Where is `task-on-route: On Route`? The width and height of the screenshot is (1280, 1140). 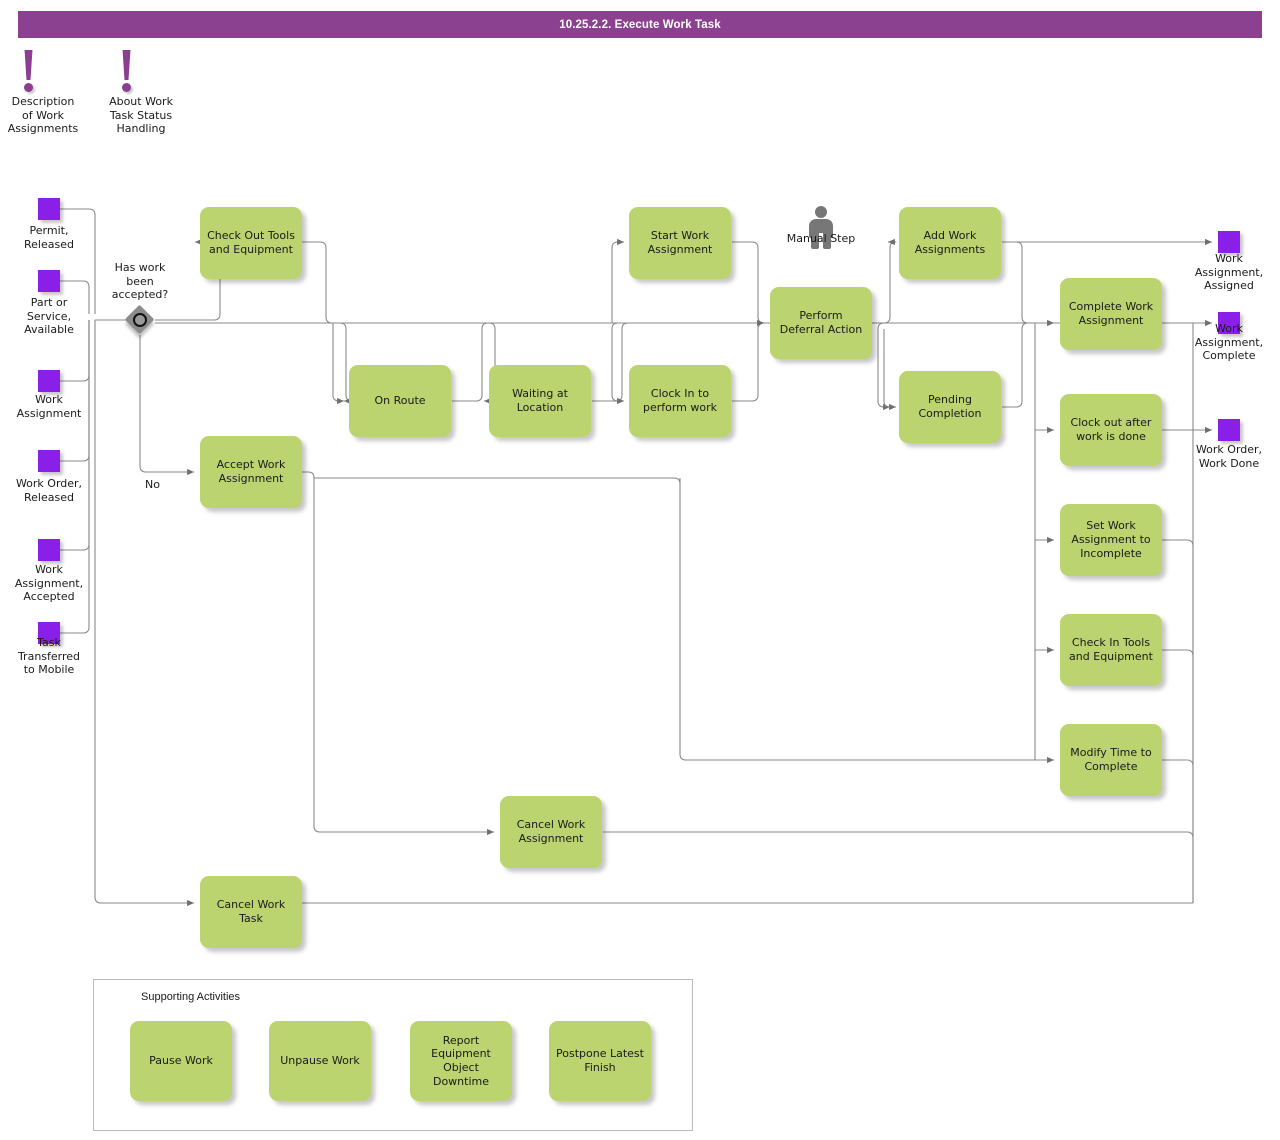
task-on-route: On Route is located at coordinates (400, 401).